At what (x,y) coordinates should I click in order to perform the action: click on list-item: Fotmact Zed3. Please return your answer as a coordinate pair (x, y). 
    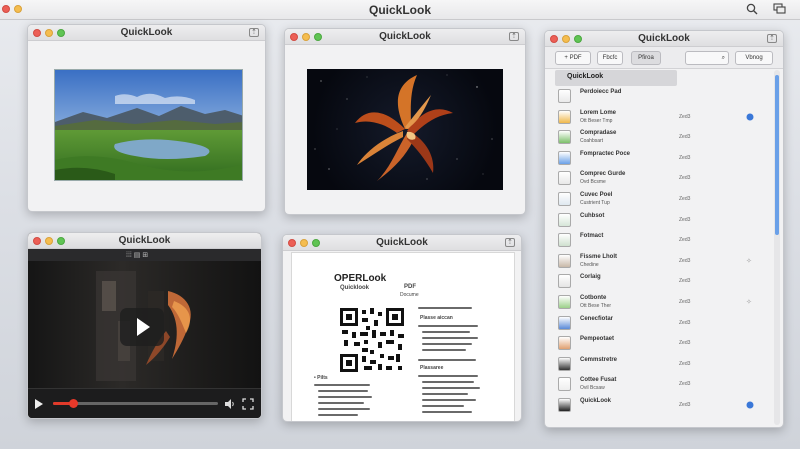
    Looking at the image, I should click on (659, 241).